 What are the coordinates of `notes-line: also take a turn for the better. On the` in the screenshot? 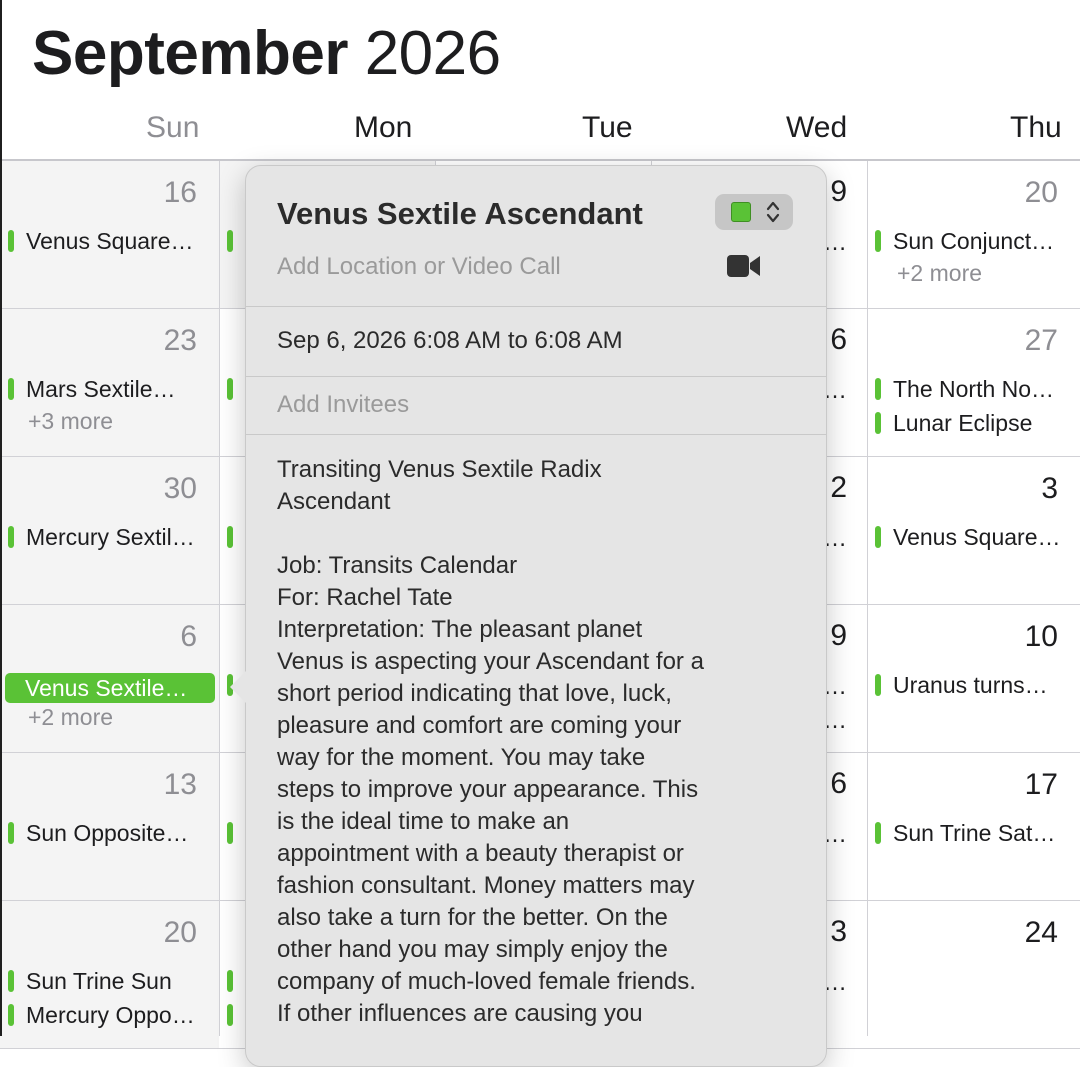 It's located at (472, 917).